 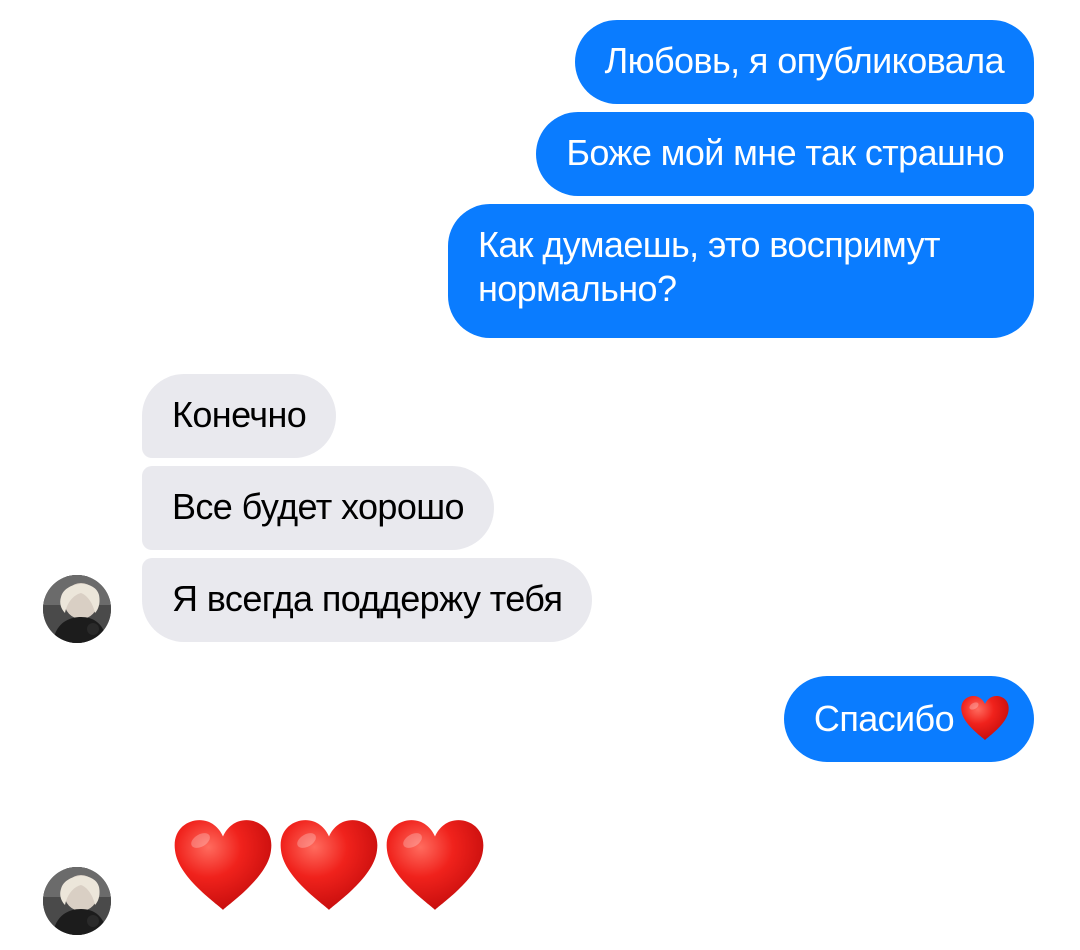 I want to click on outgoing-message: Любовь, я опубликовала, so click(x=804, y=62).